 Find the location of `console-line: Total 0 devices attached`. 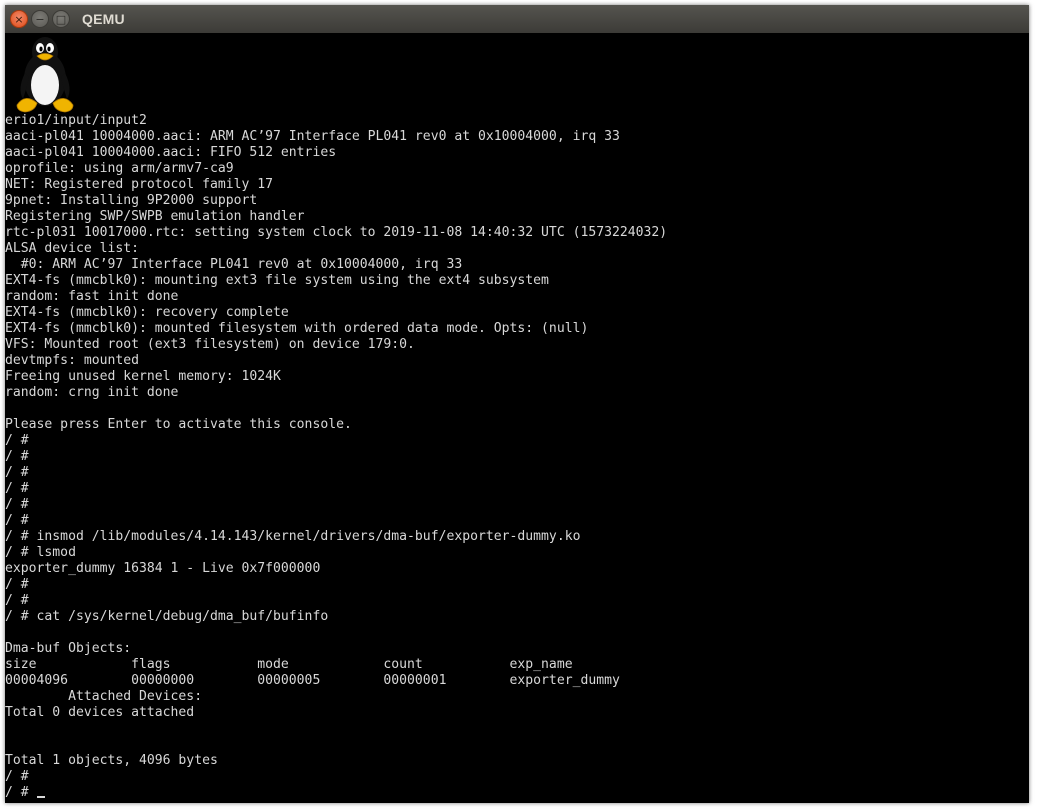

console-line: Total 0 devices attached is located at coordinates (100, 712).